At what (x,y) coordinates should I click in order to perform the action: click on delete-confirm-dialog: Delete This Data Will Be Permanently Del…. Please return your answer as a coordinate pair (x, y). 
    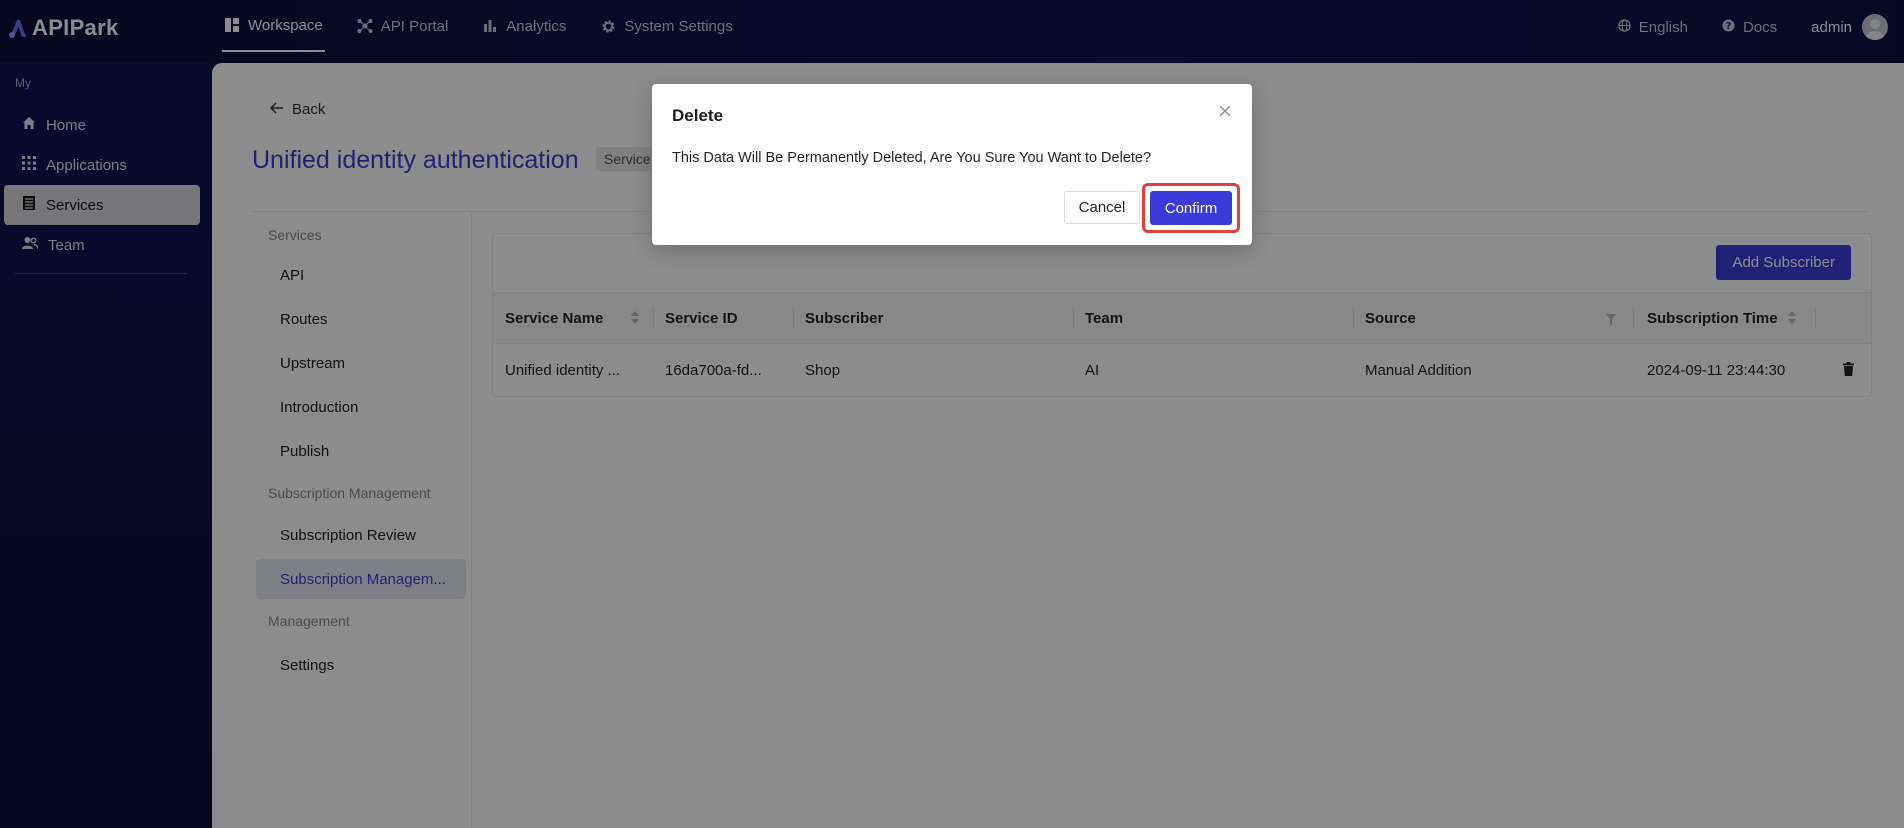
    Looking at the image, I should click on (952, 164).